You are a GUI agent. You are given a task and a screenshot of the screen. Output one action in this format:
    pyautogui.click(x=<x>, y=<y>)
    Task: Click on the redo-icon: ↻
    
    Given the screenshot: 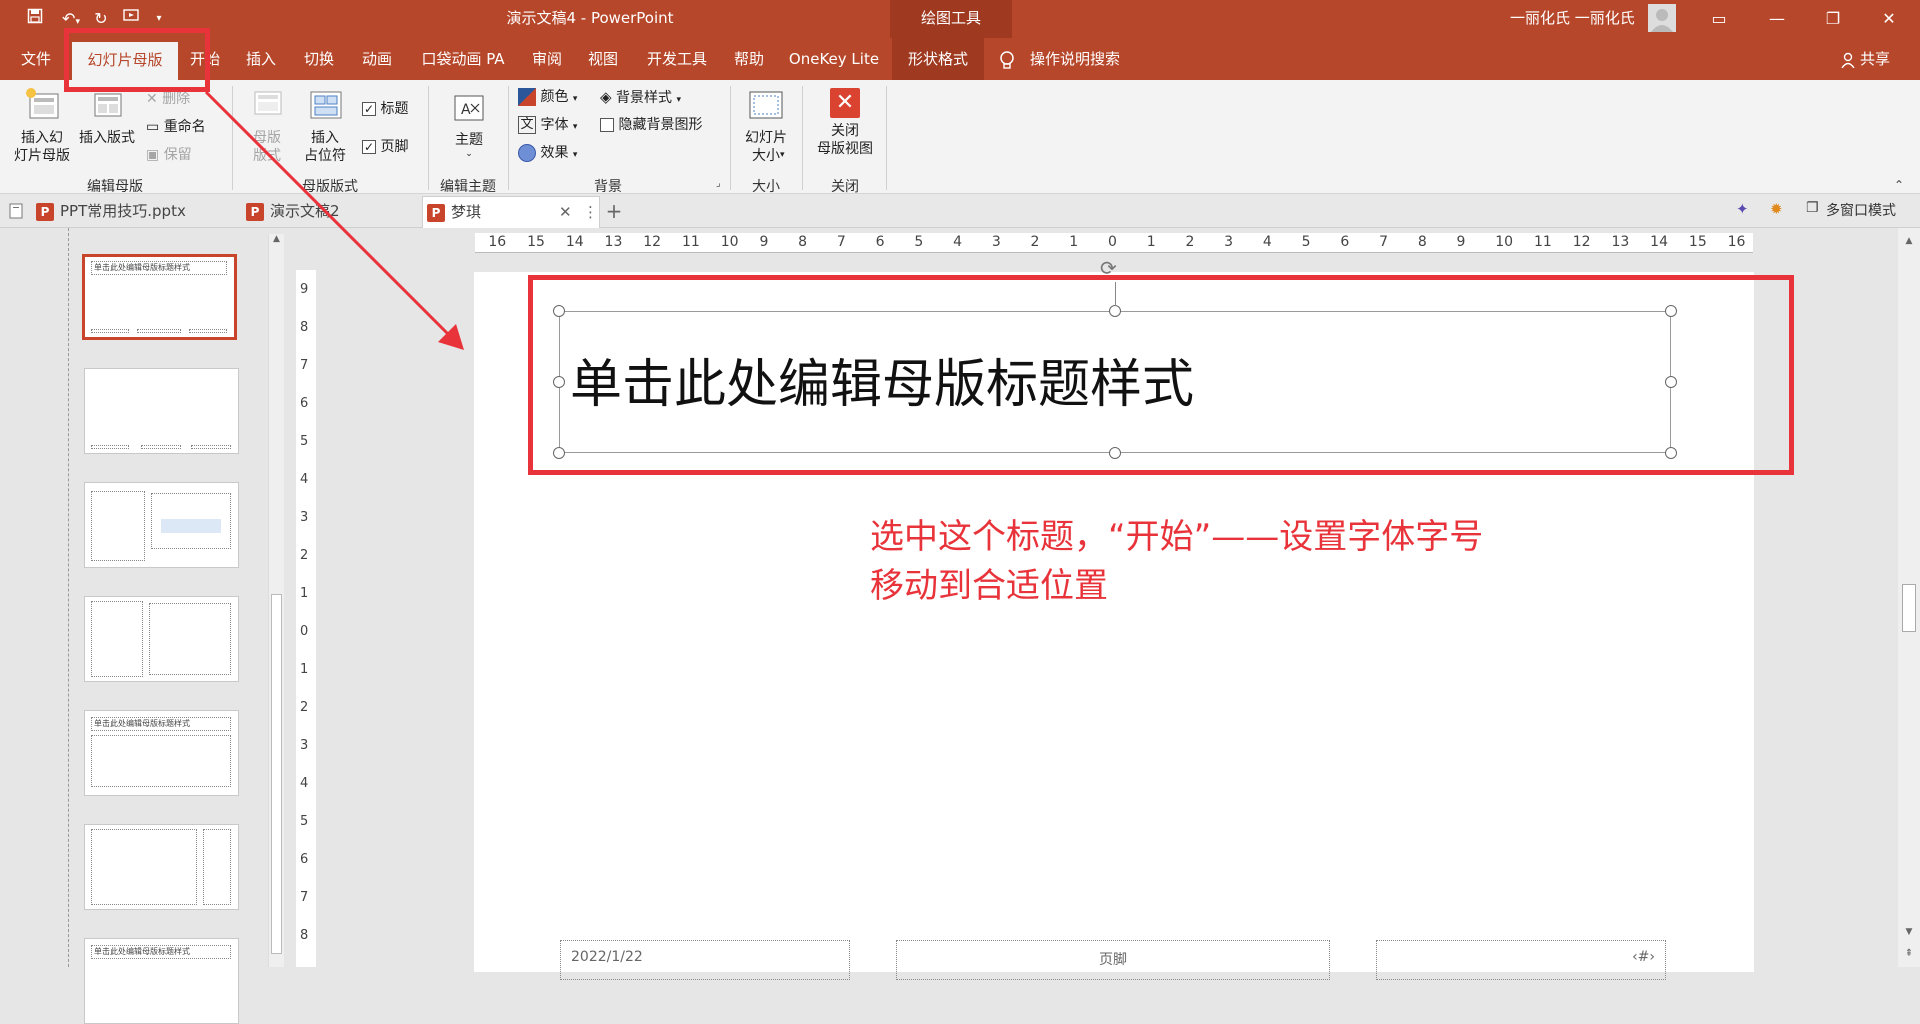 What is the action you would take?
    pyautogui.click(x=101, y=19)
    